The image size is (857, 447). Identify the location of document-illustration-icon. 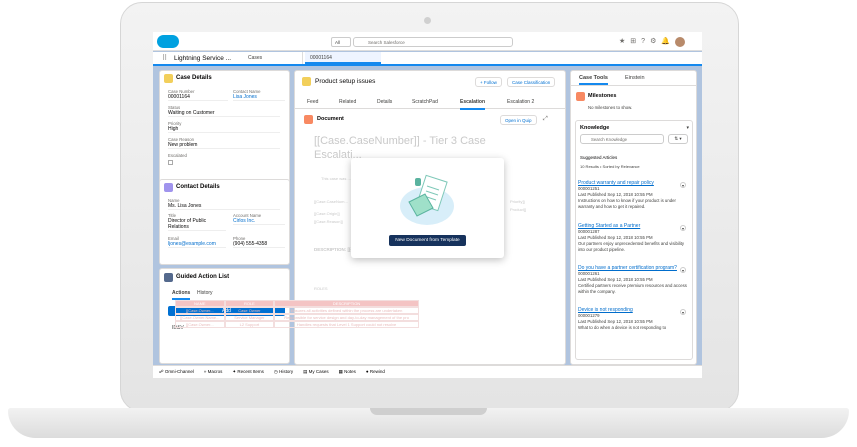
(427, 199).